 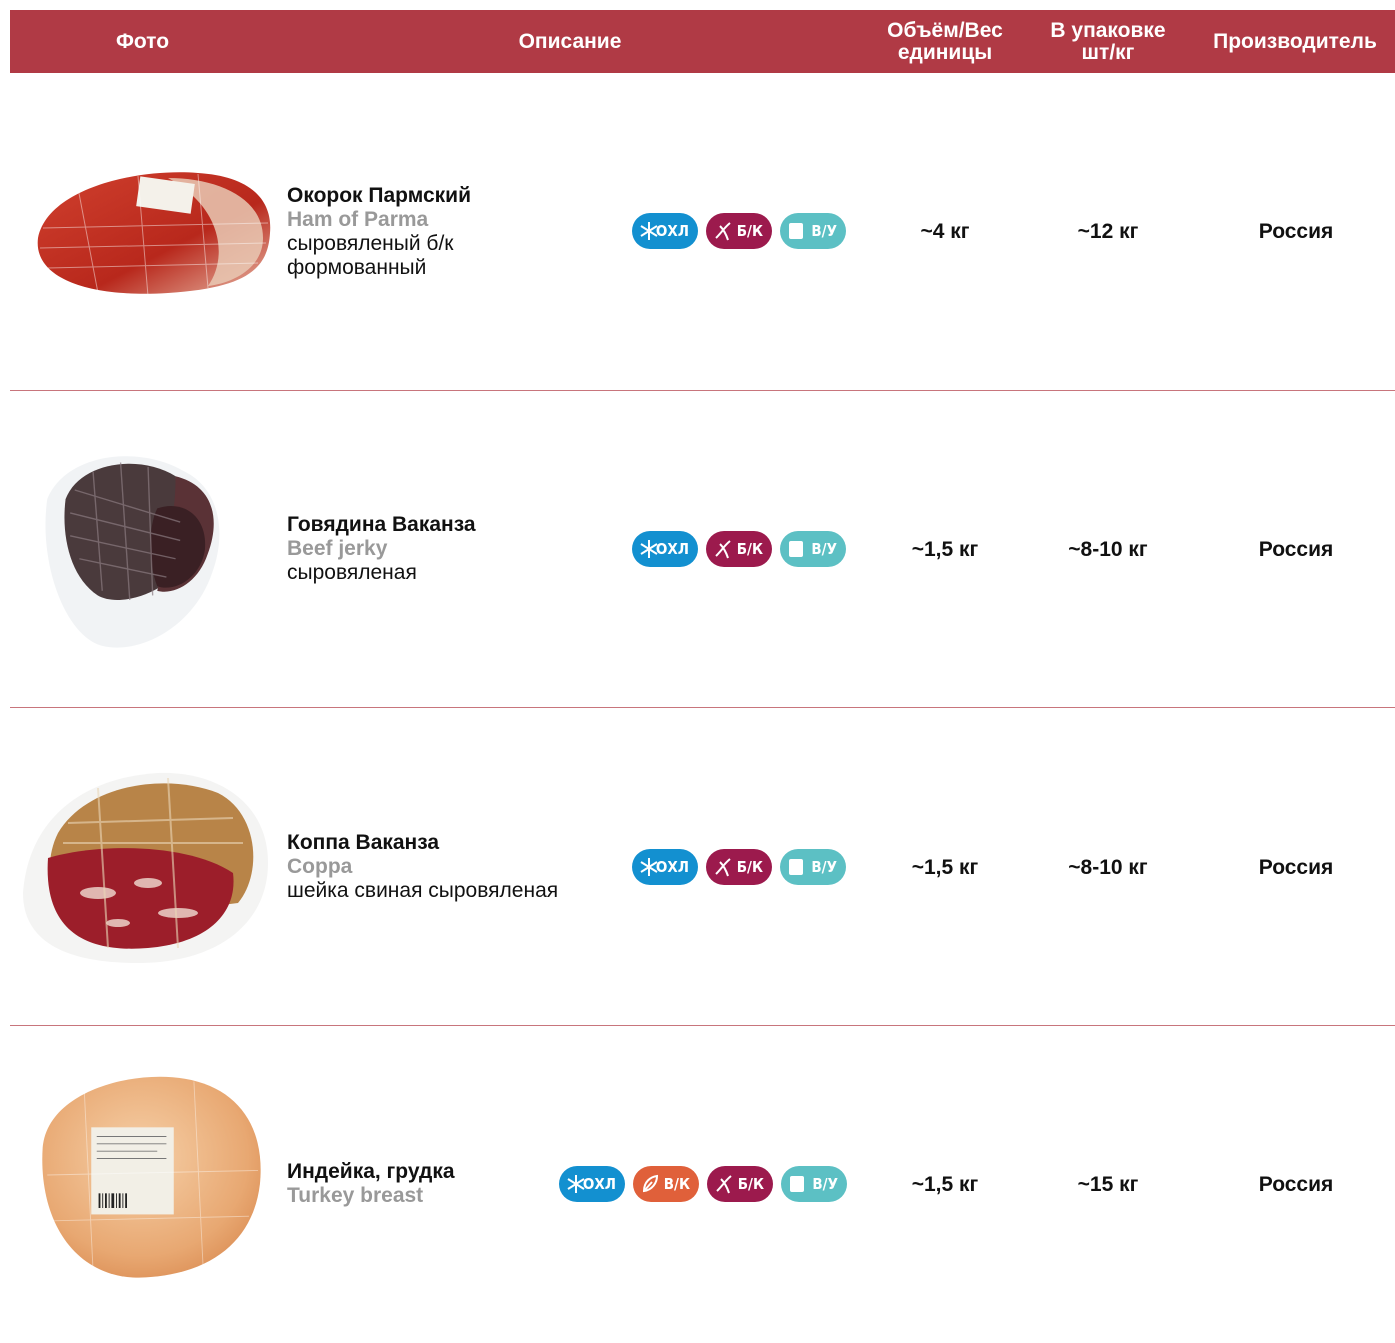 What do you see at coordinates (145, 867) in the screenshot?
I see `product-photo-coppa` at bounding box center [145, 867].